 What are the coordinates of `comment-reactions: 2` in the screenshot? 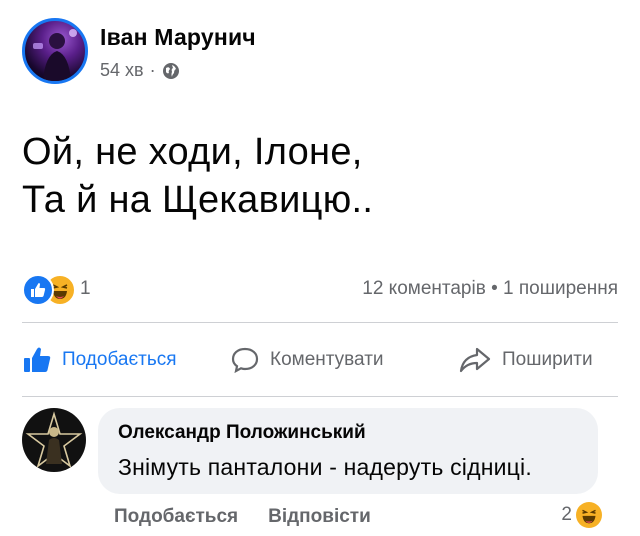 It's located at (581, 515).